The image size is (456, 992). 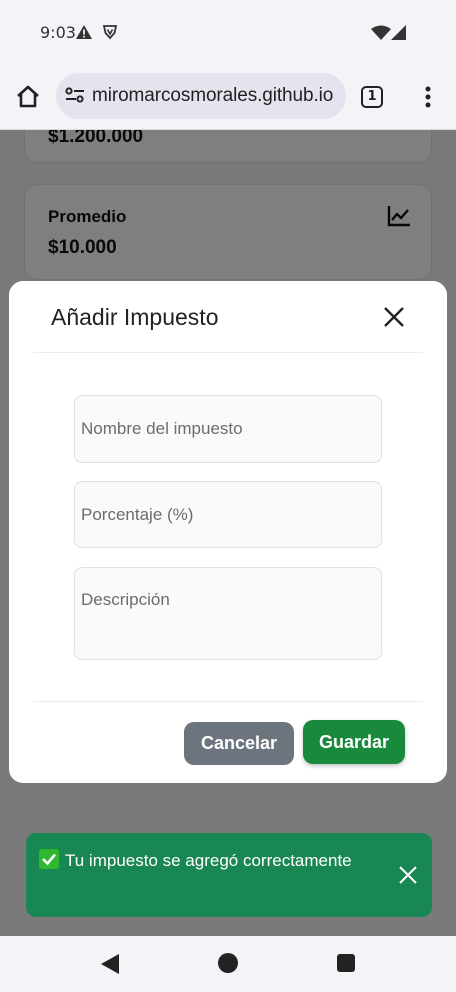 What do you see at coordinates (354, 742) in the screenshot?
I see `save-button: Guardar` at bounding box center [354, 742].